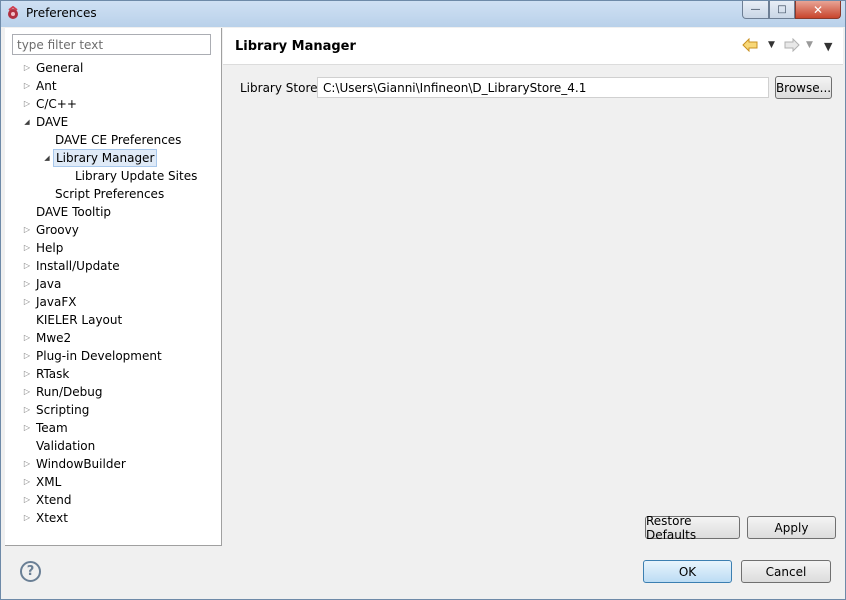  I want to click on tree-item: ▷ Plug-in Development, so click(113, 356).